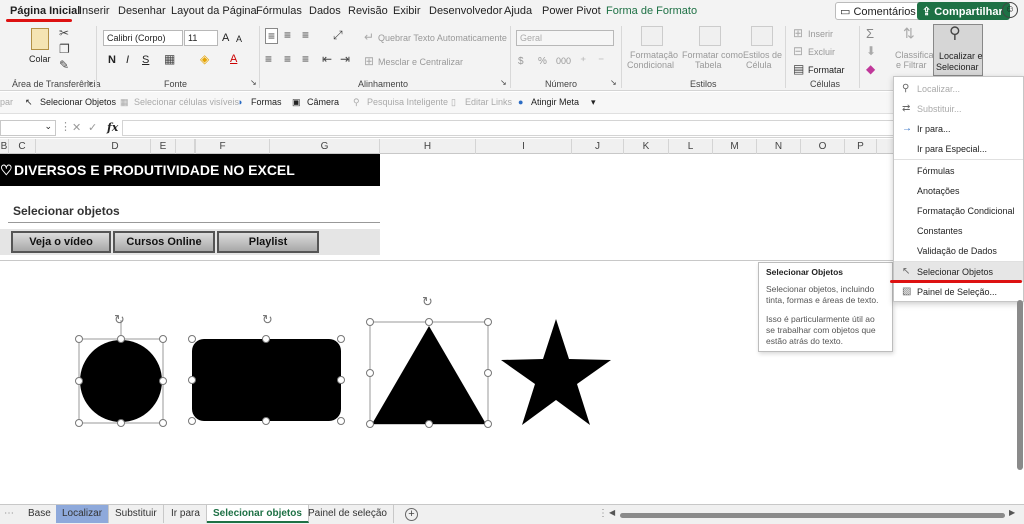 This screenshot has width=1024, height=524. What do you see at coordinates (429, 361) in the screenshot?
I see `triangle-shape: ↻` at bounding box center [429, 361].